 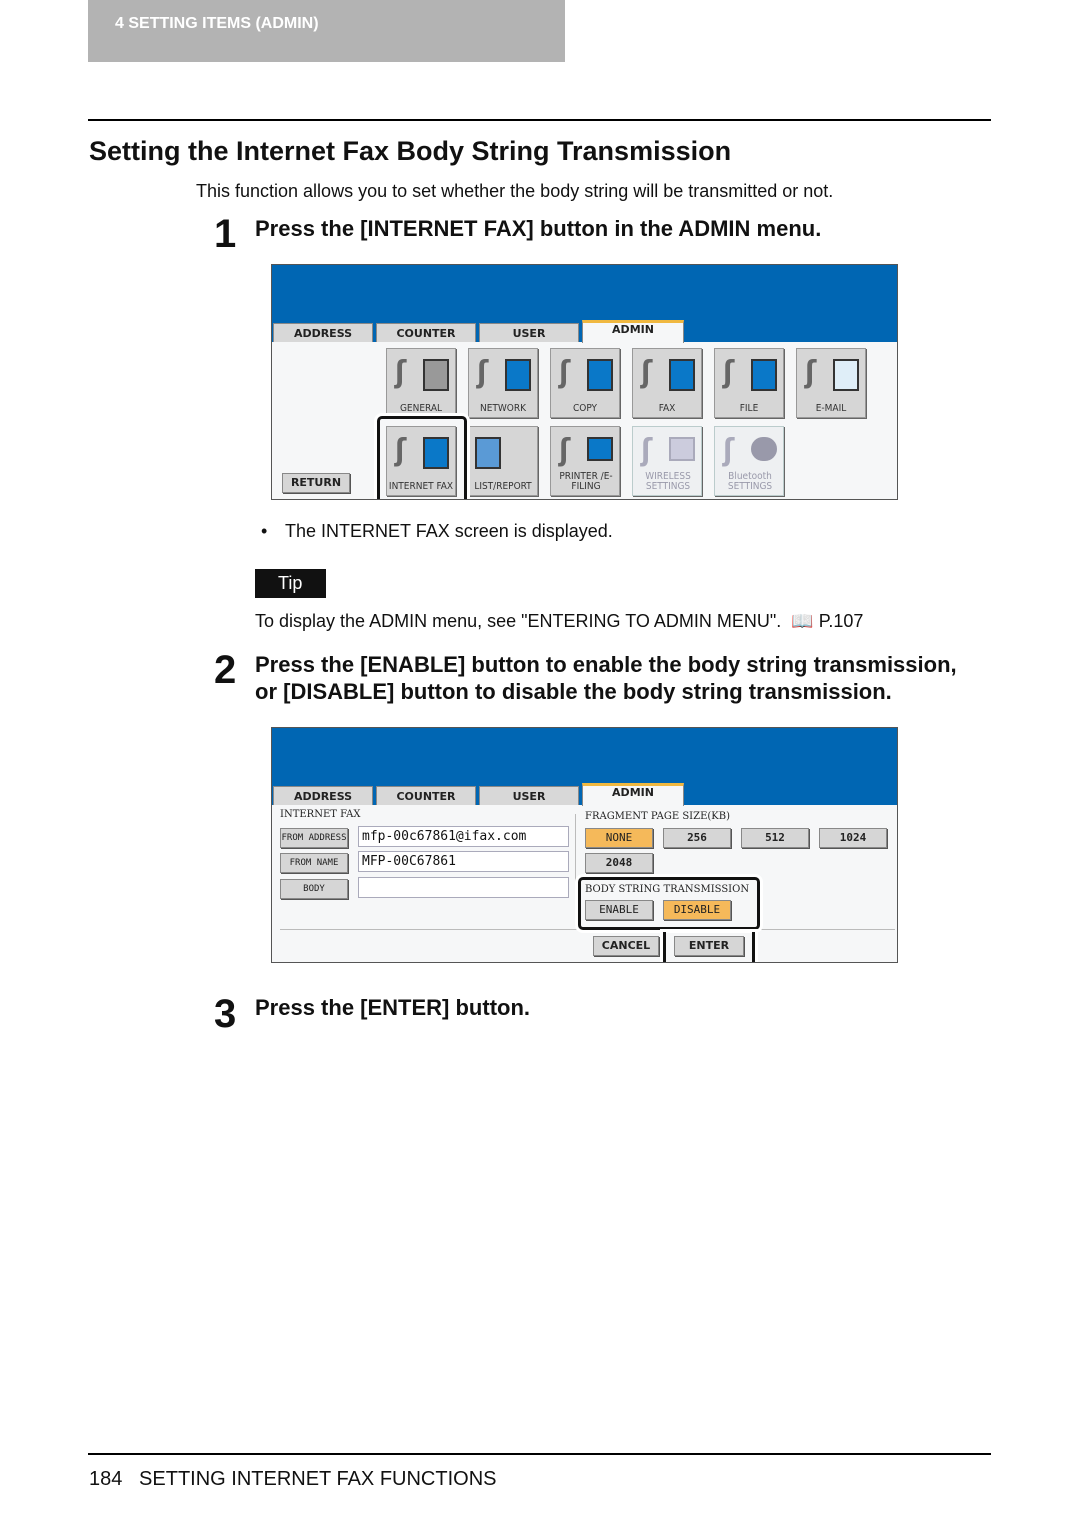 What do you see at coordinates (764, 449) in the screenshot?
I see `bluetooth-icon` at bounding box center [764, 449].